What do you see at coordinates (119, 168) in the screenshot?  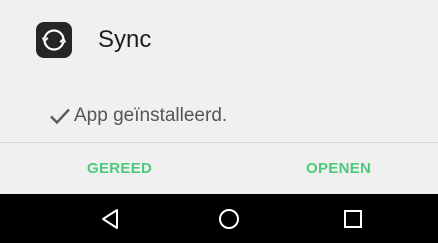 I see `done-button: GEREED` at bounding box center [119, 168].